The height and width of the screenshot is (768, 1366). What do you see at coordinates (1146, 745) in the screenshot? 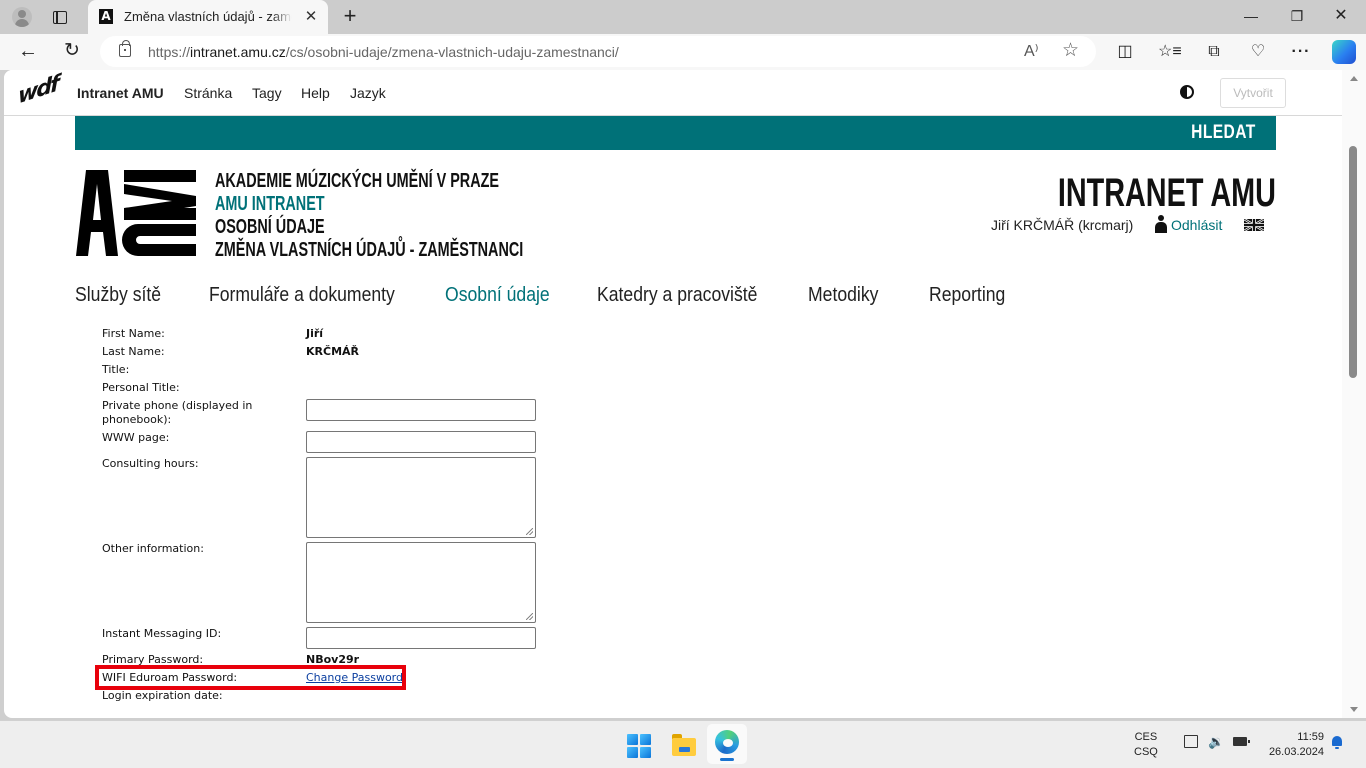
I see `input-language-indicator: CES CSQ` at bounding box center [1146, 745].